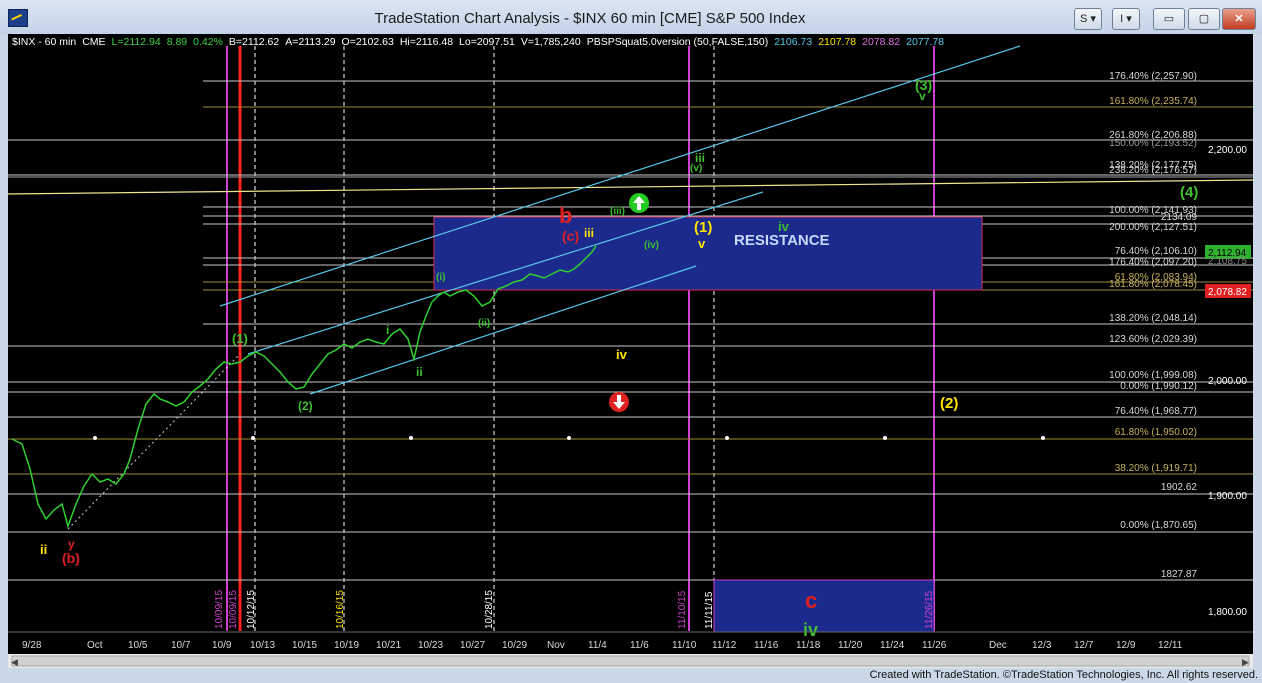 The width and height of the screenshot is (1262, 683). I want to click on label-v-yellow: v, so click(702, 243).